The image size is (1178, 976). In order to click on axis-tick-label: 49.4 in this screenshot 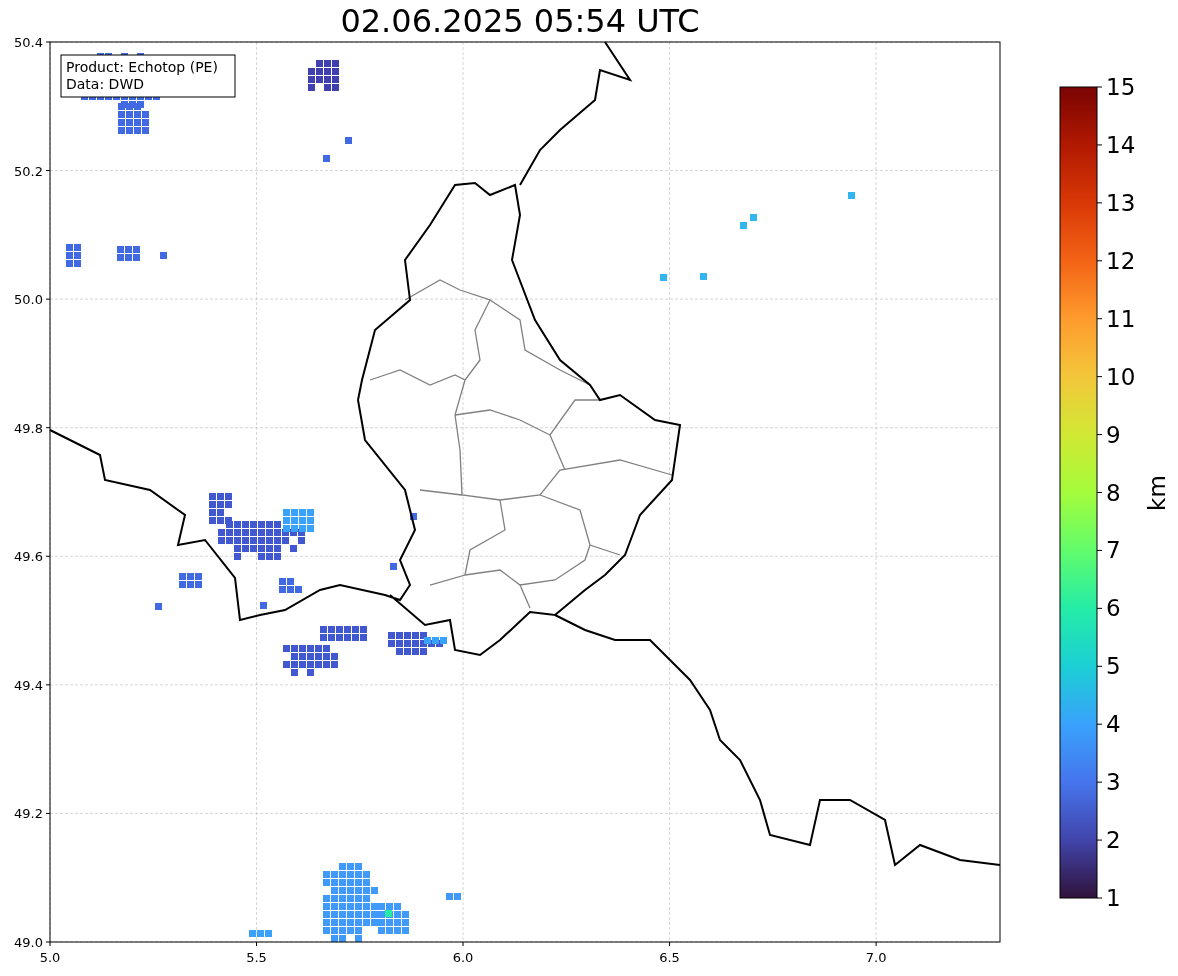, I will do `click(28, 685)`.